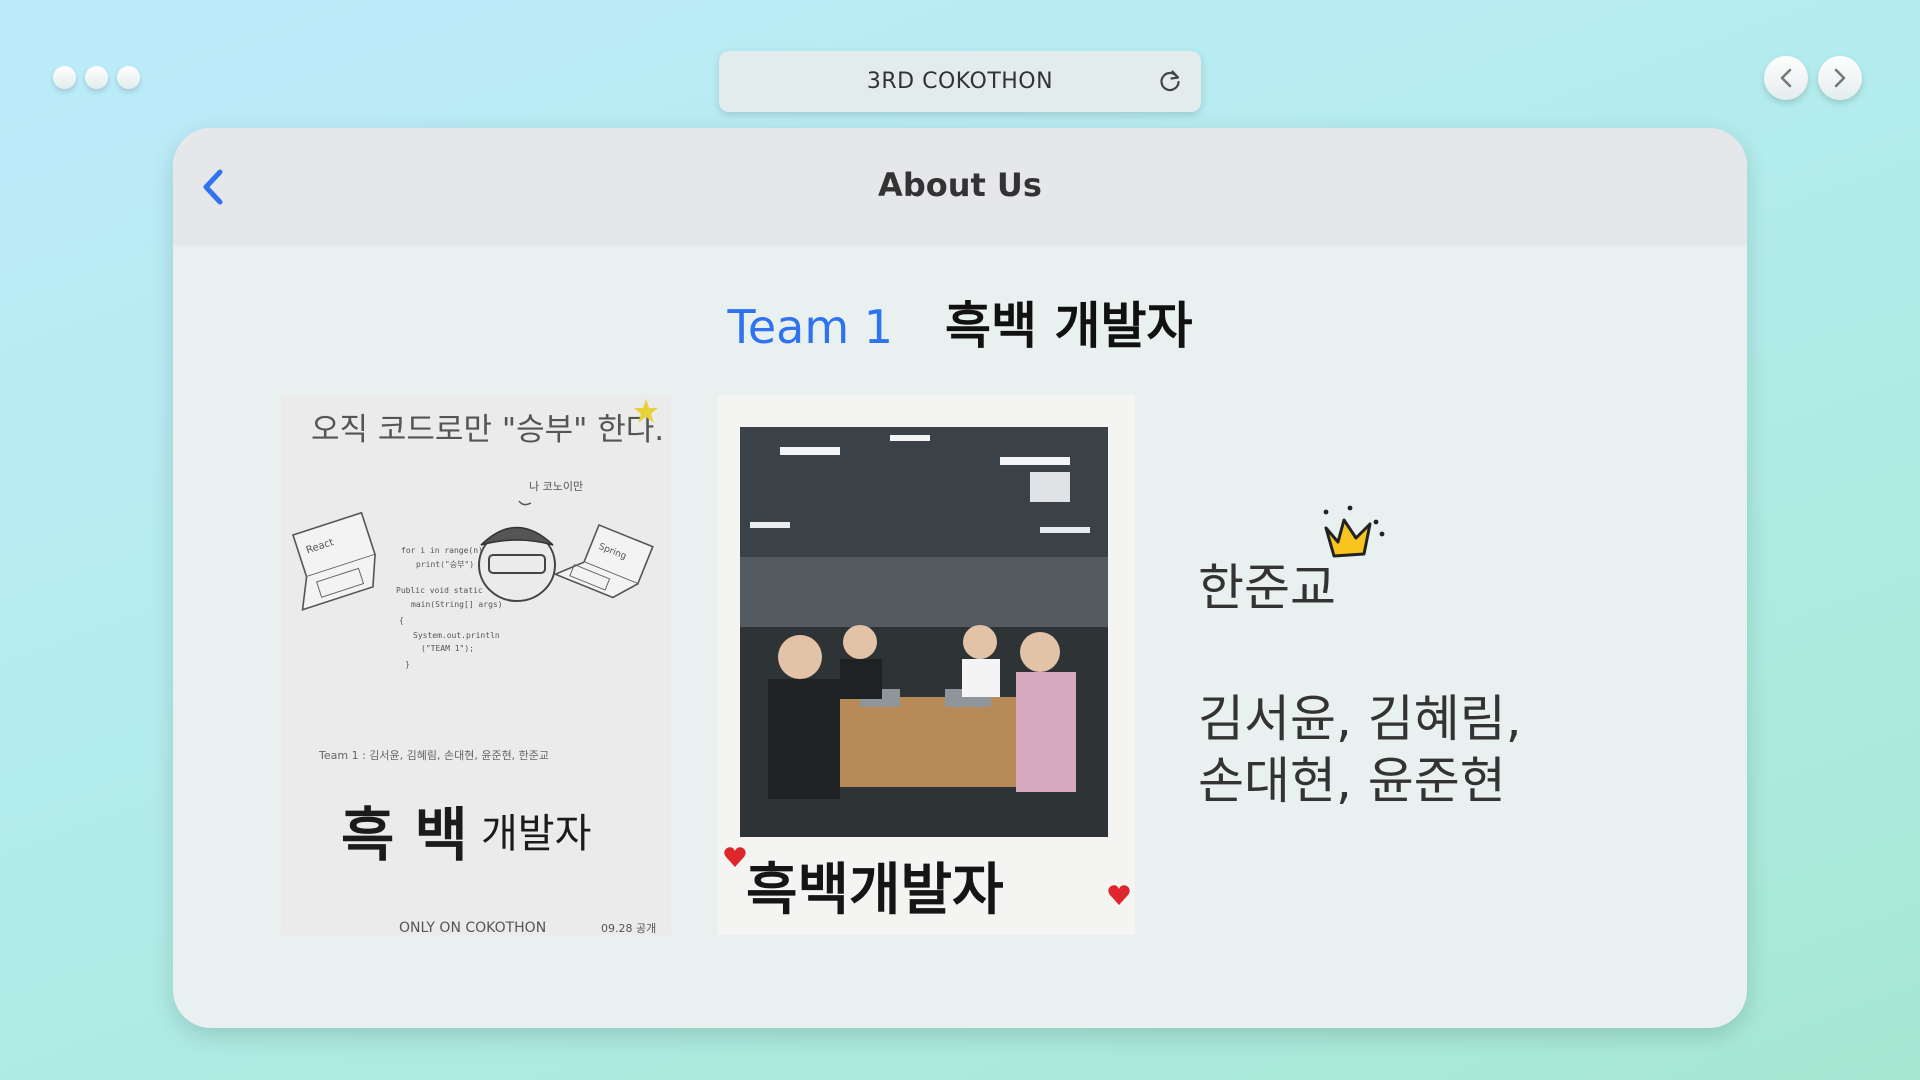  I want to click on crown-icon, so click(1354, 531).